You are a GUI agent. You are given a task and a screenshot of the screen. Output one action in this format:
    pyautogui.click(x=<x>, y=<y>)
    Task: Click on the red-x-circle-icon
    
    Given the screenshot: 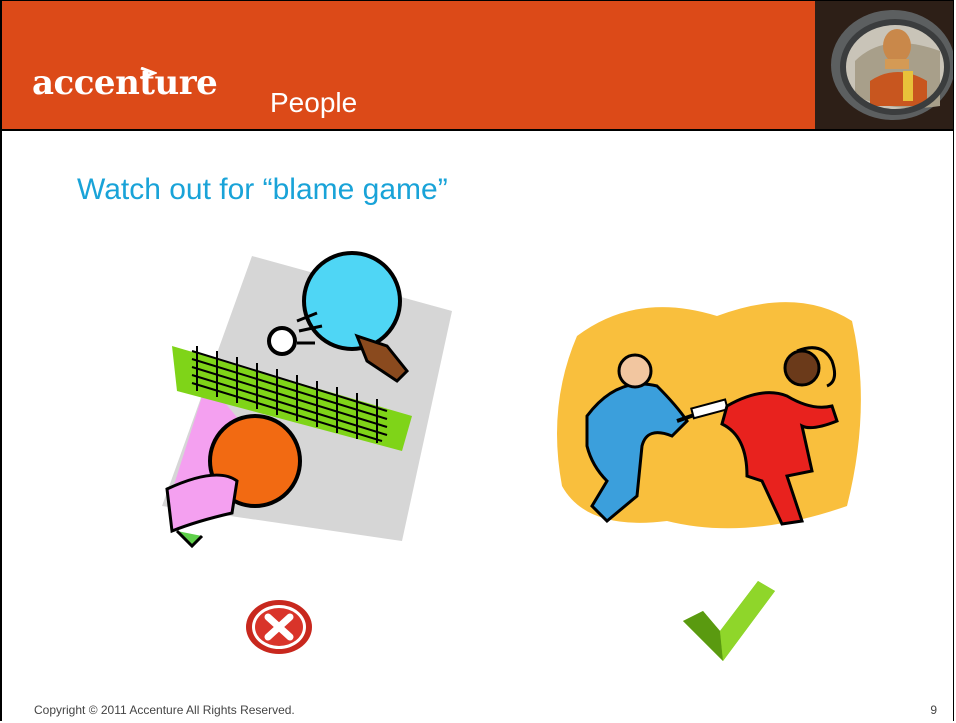 What is the action you would take?
    pyautogui.click(x=279, y=627)
    